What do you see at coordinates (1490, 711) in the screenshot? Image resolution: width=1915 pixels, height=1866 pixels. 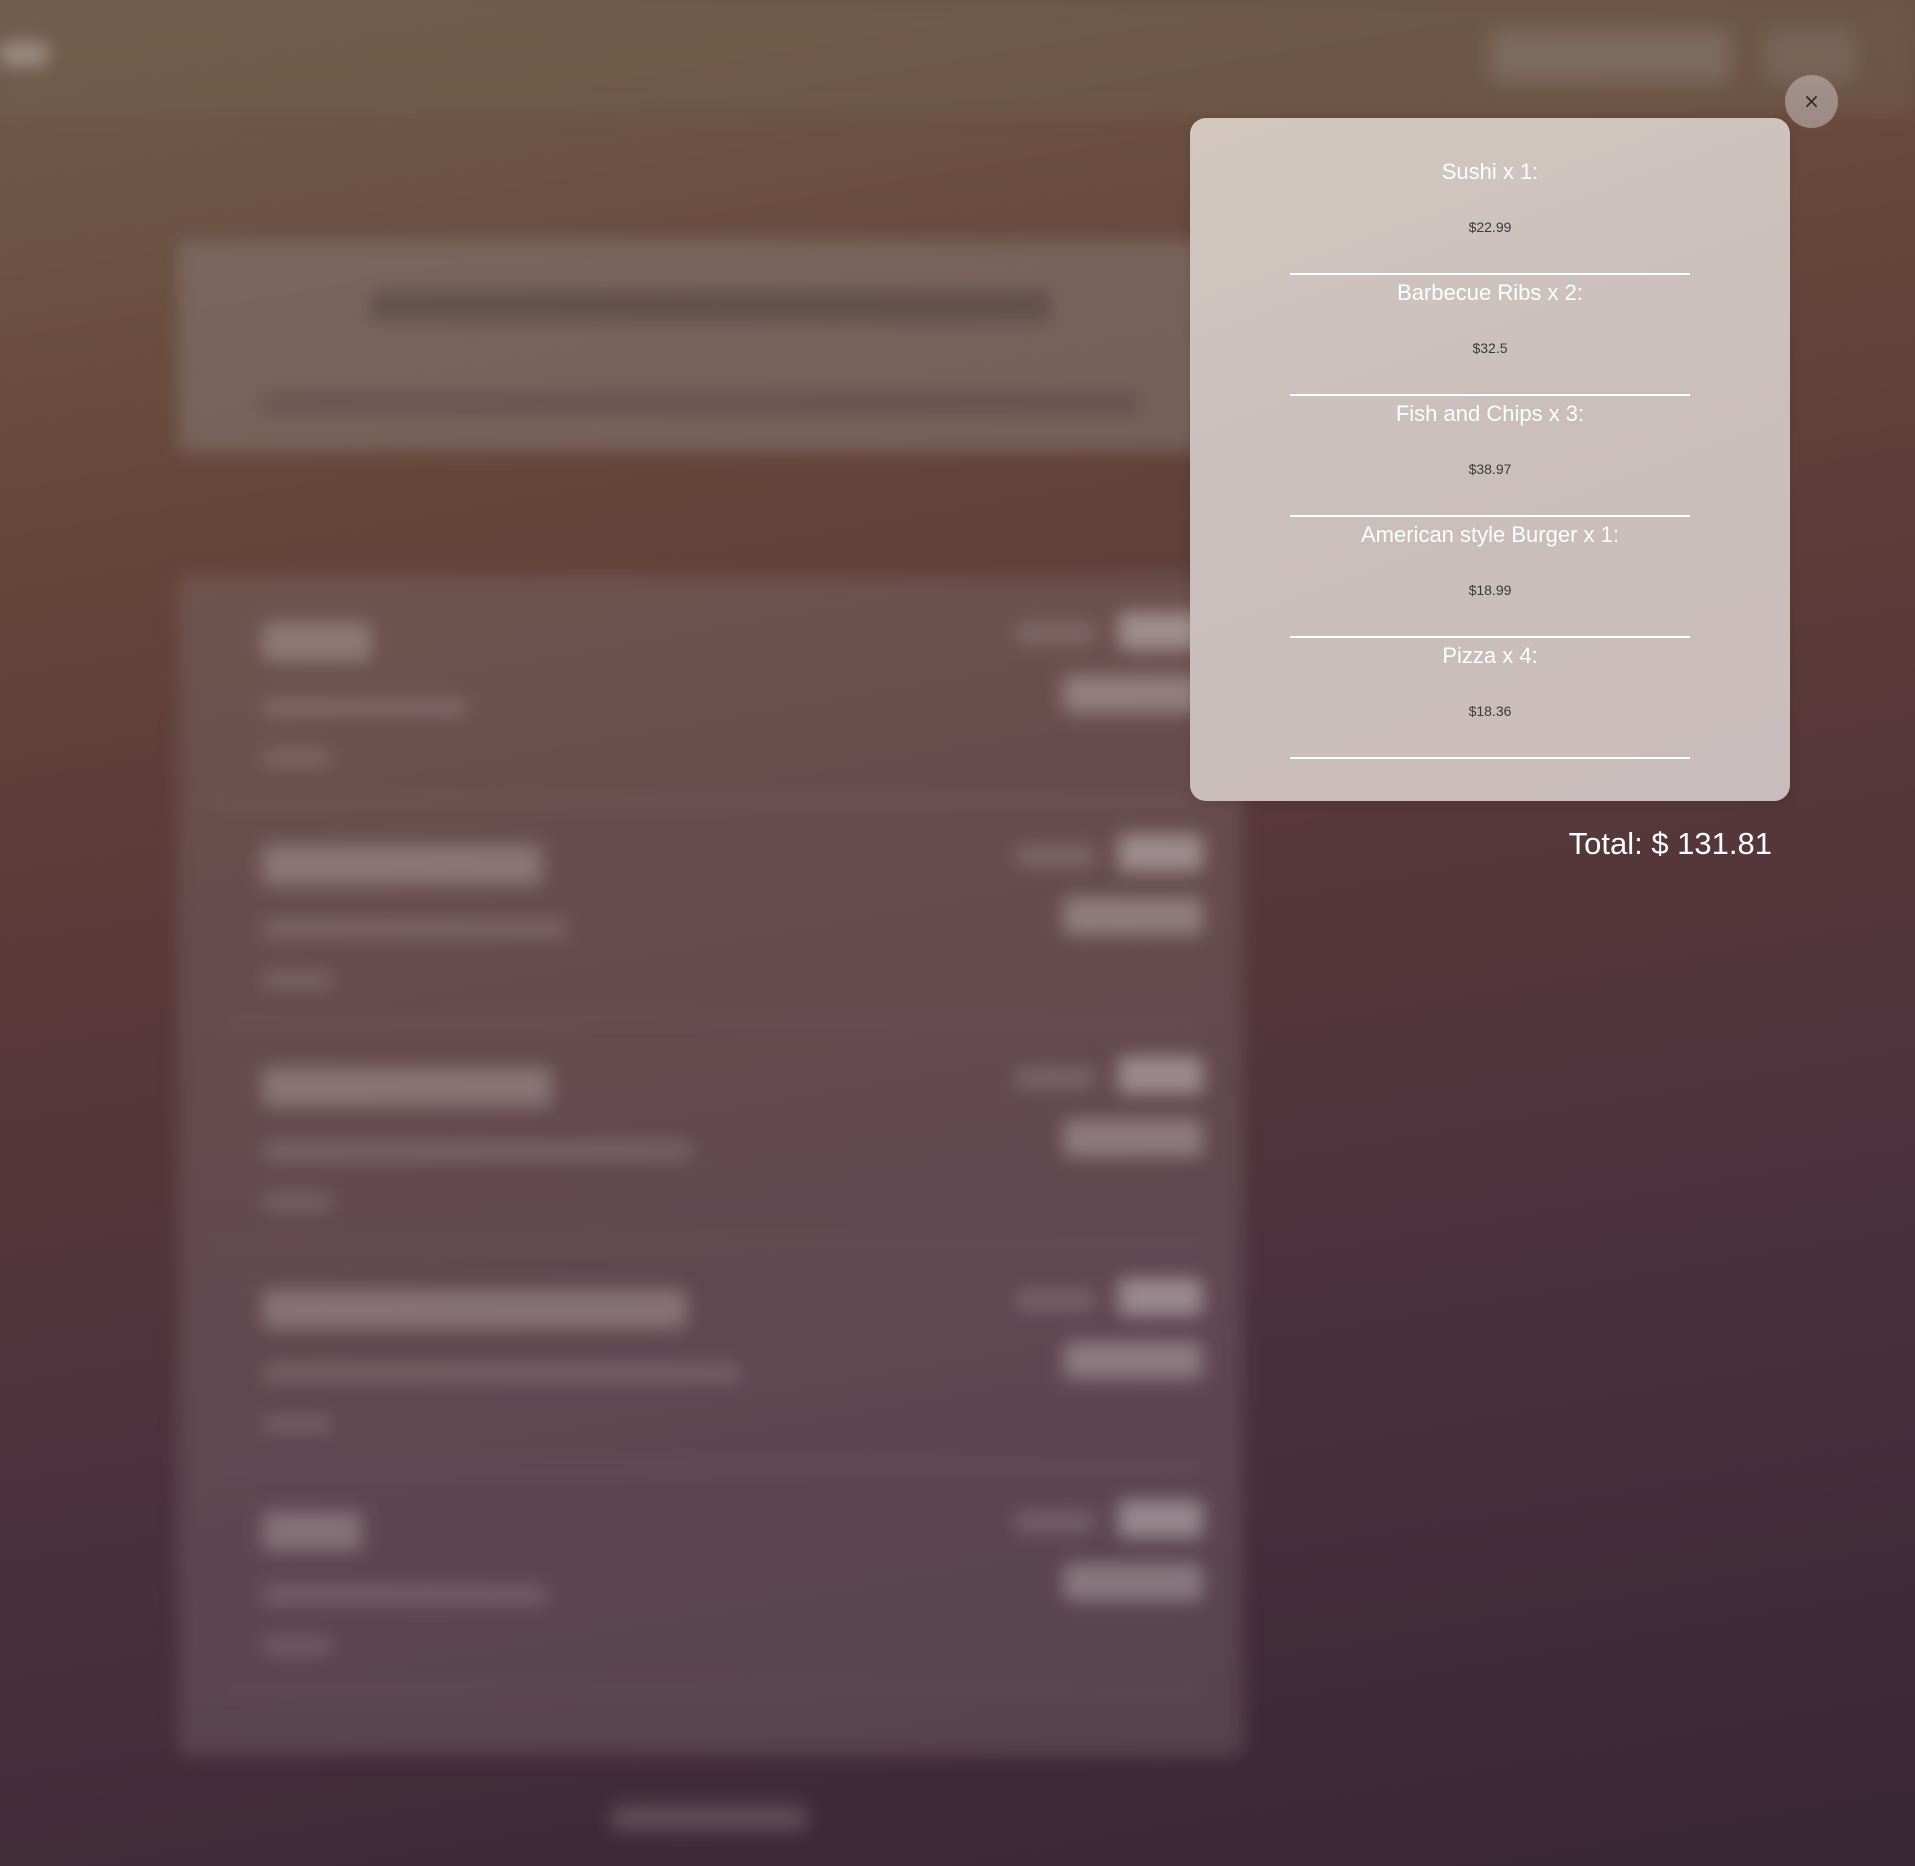 I see `cart-item-price: $18.36` at bounding box center [1490, 711].